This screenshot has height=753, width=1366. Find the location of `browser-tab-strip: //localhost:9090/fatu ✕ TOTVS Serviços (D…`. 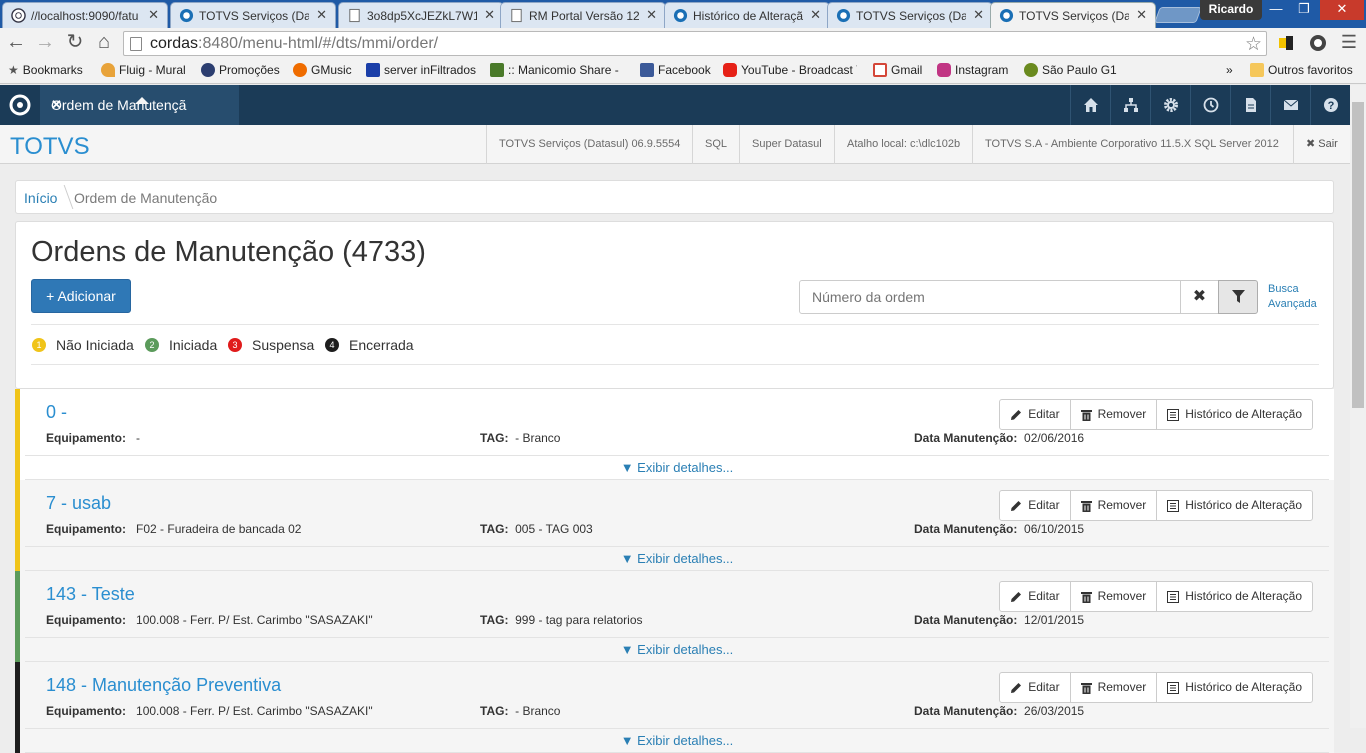

browser-tab-strip: //localhost:9090/fatu ✕ TOTVS Serviços (D… is located at coordinates (683, 14).